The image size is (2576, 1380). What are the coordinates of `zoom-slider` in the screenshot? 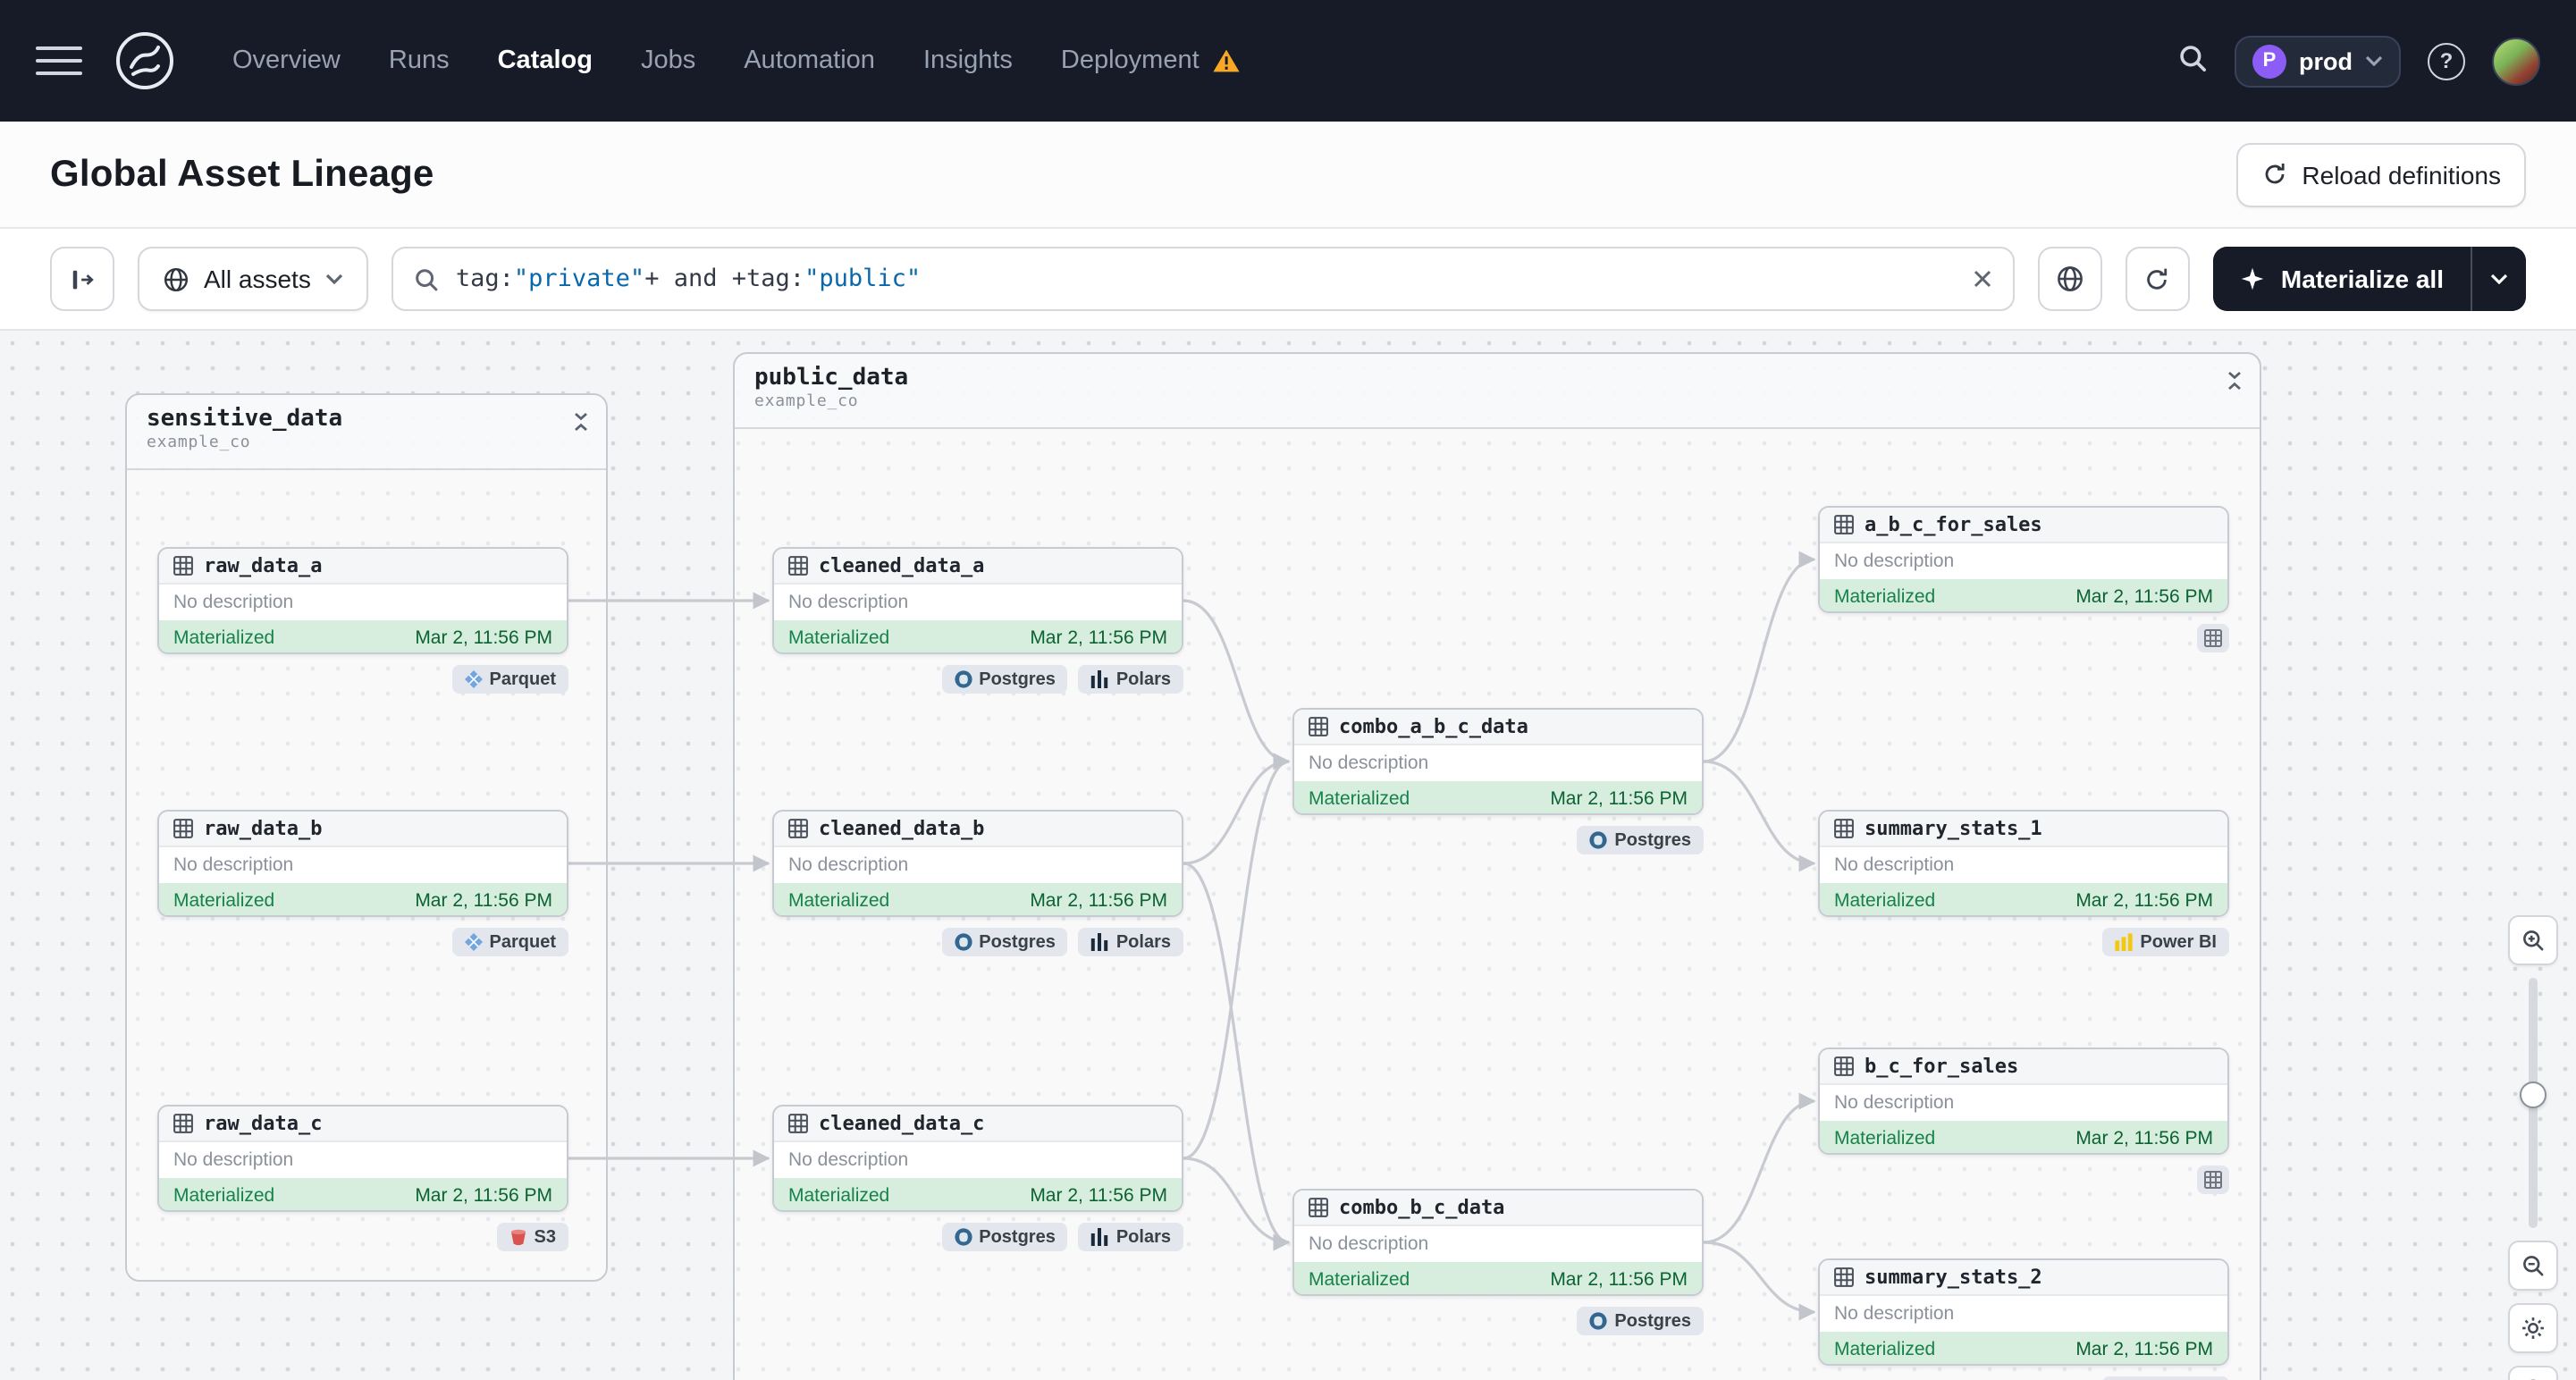 It's located at (2533, 1103).